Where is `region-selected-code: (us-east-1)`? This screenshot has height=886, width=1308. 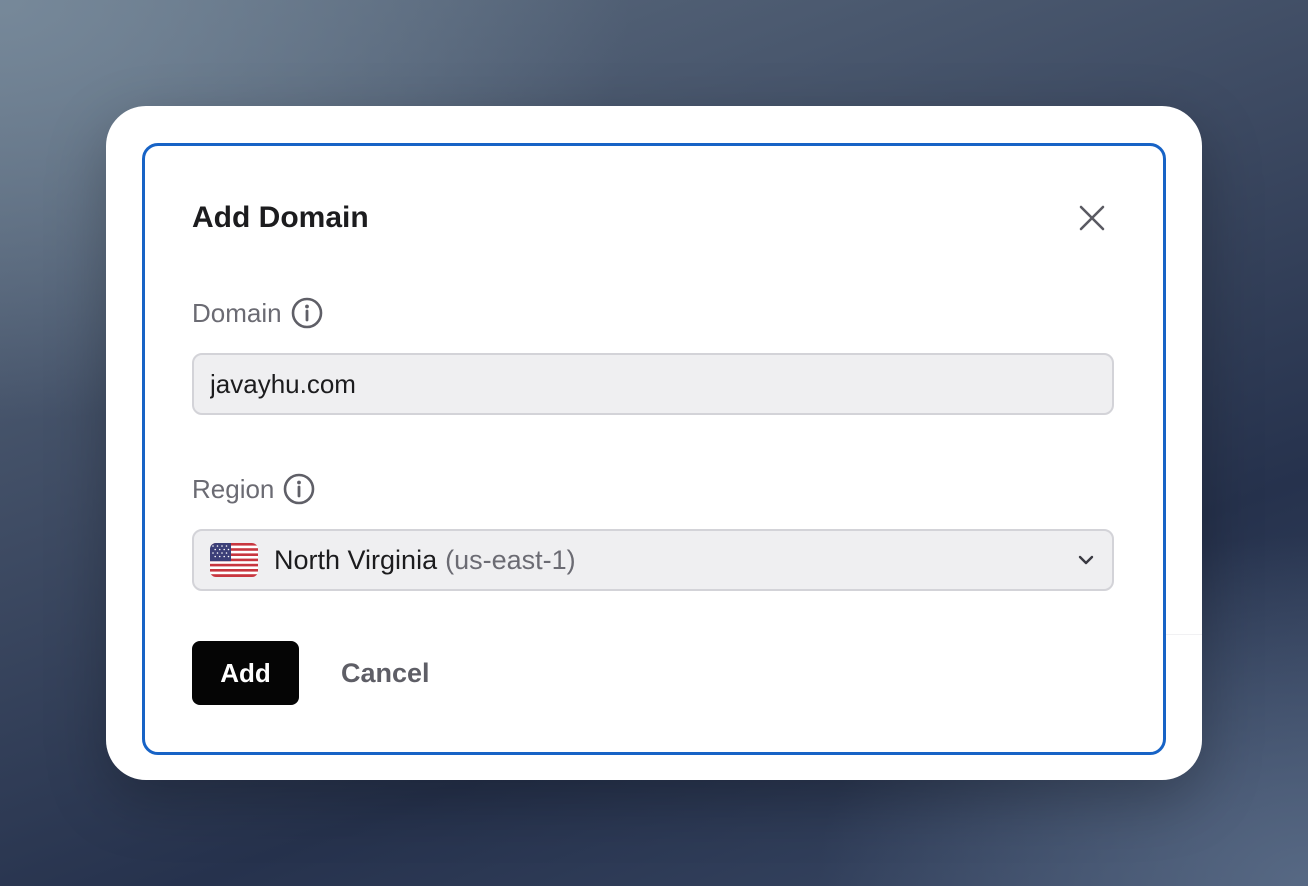 region-selected-code: (us-east-1) is located at coordinates (510, 559).